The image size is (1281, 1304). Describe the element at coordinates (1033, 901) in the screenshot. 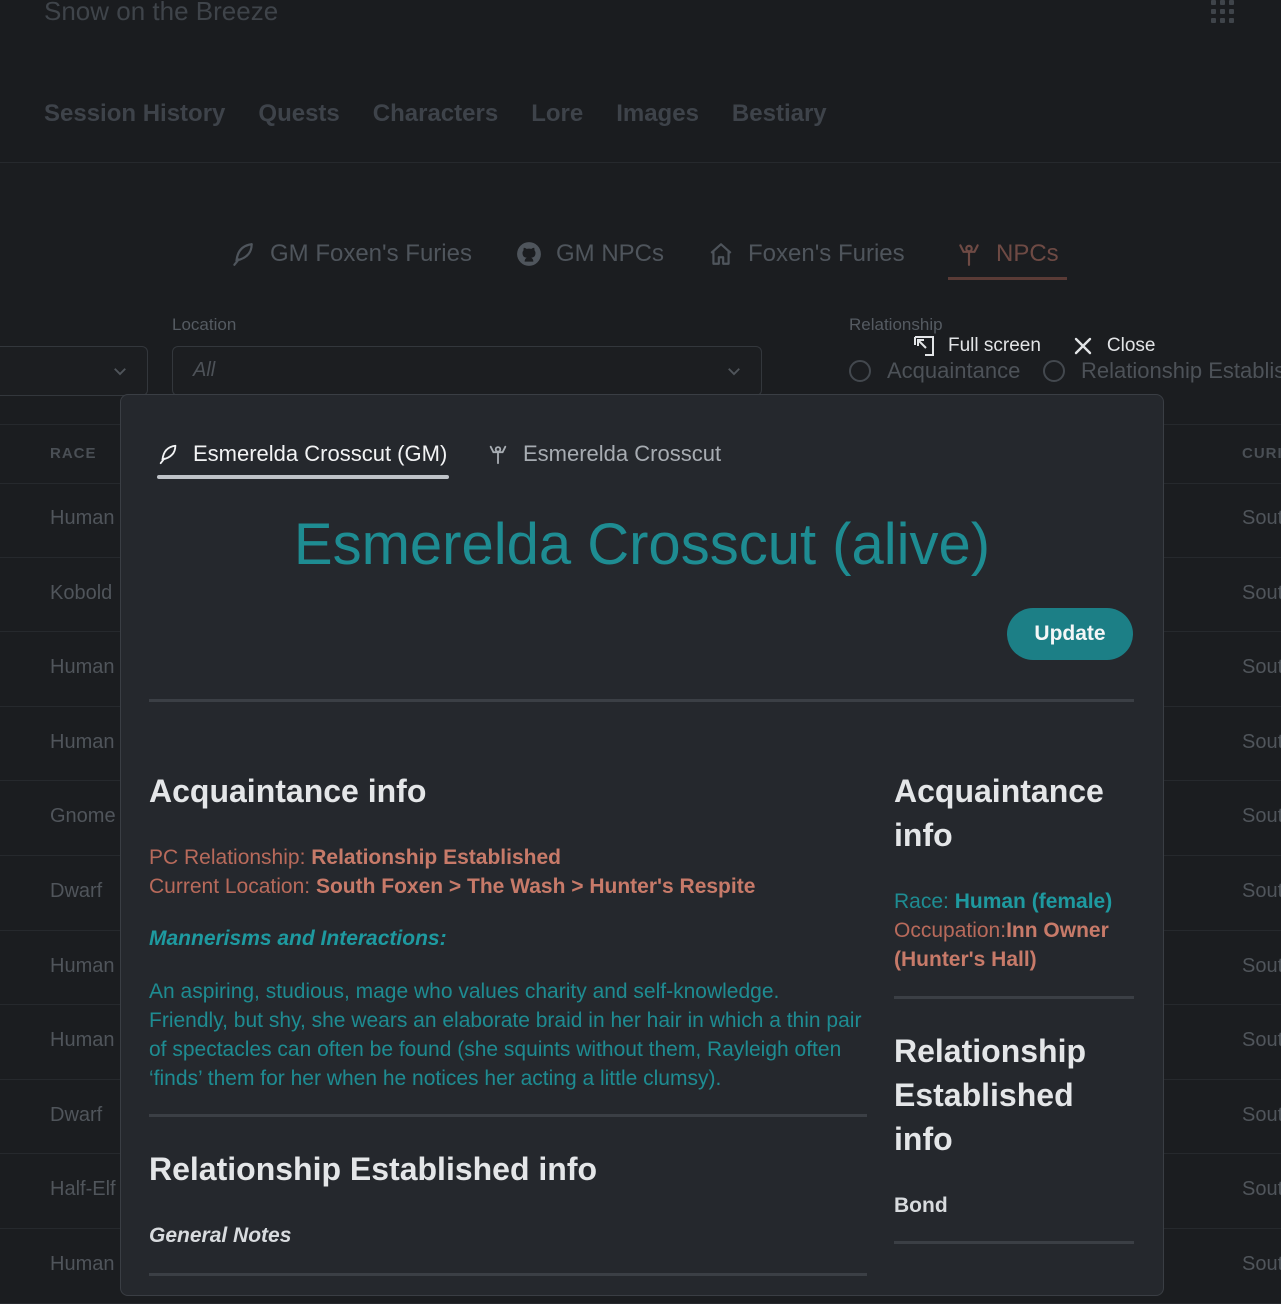

I see `race-value: Human (female)` at that location.